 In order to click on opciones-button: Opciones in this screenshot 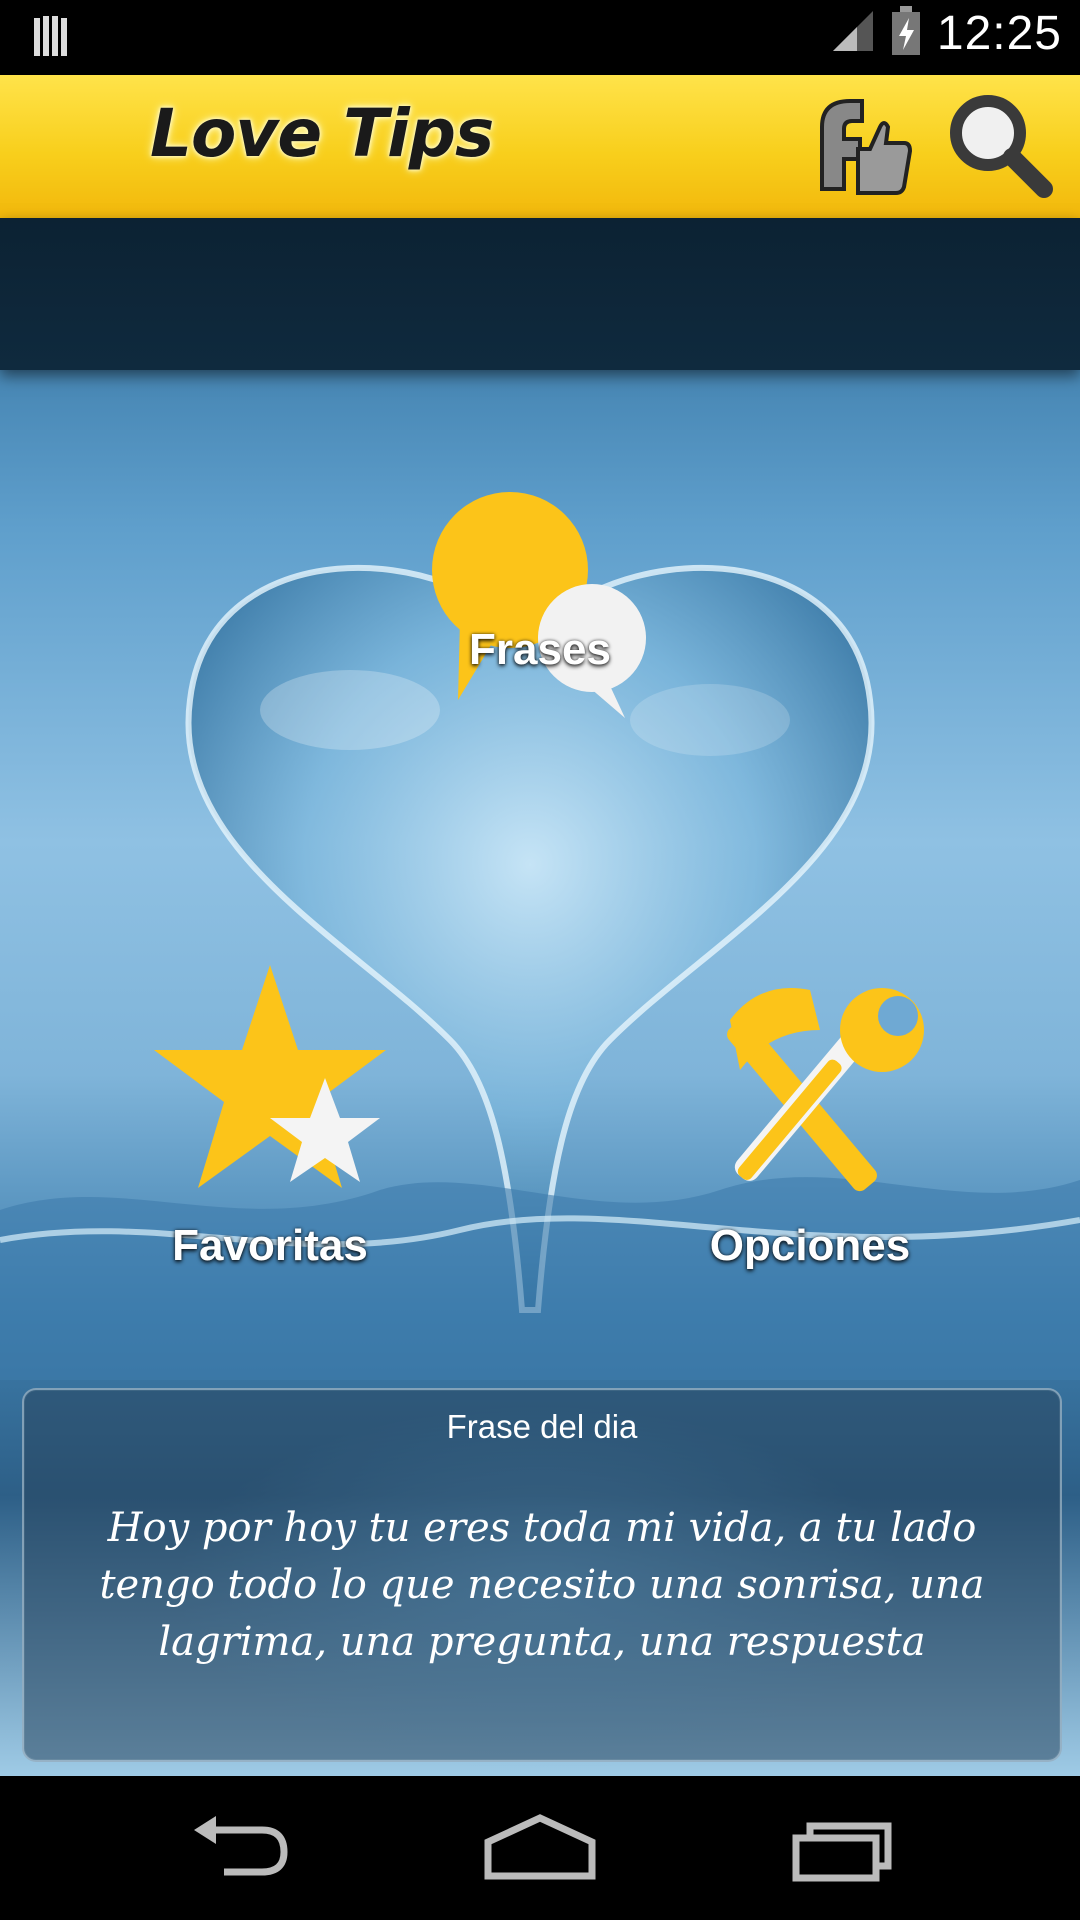, I will do `click(810, 1115)`.